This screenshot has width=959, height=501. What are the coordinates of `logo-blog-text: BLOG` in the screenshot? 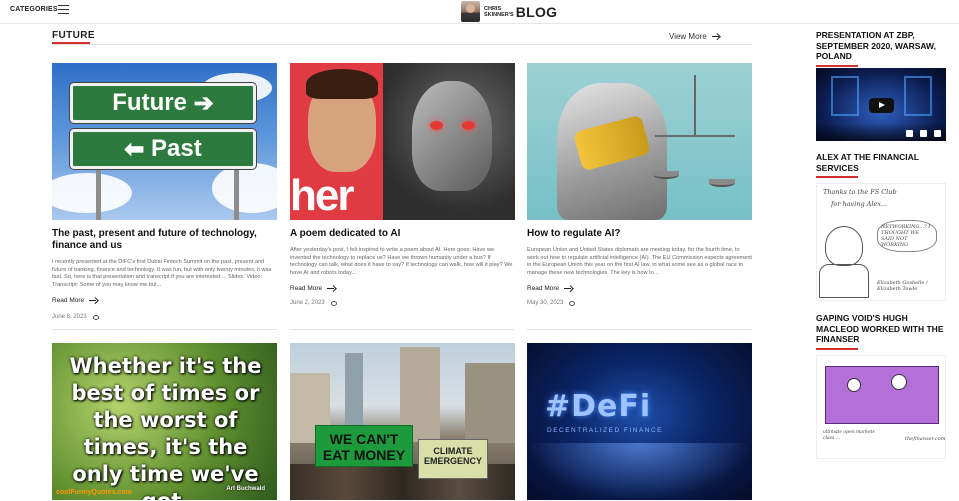 It's located at (536, 11).